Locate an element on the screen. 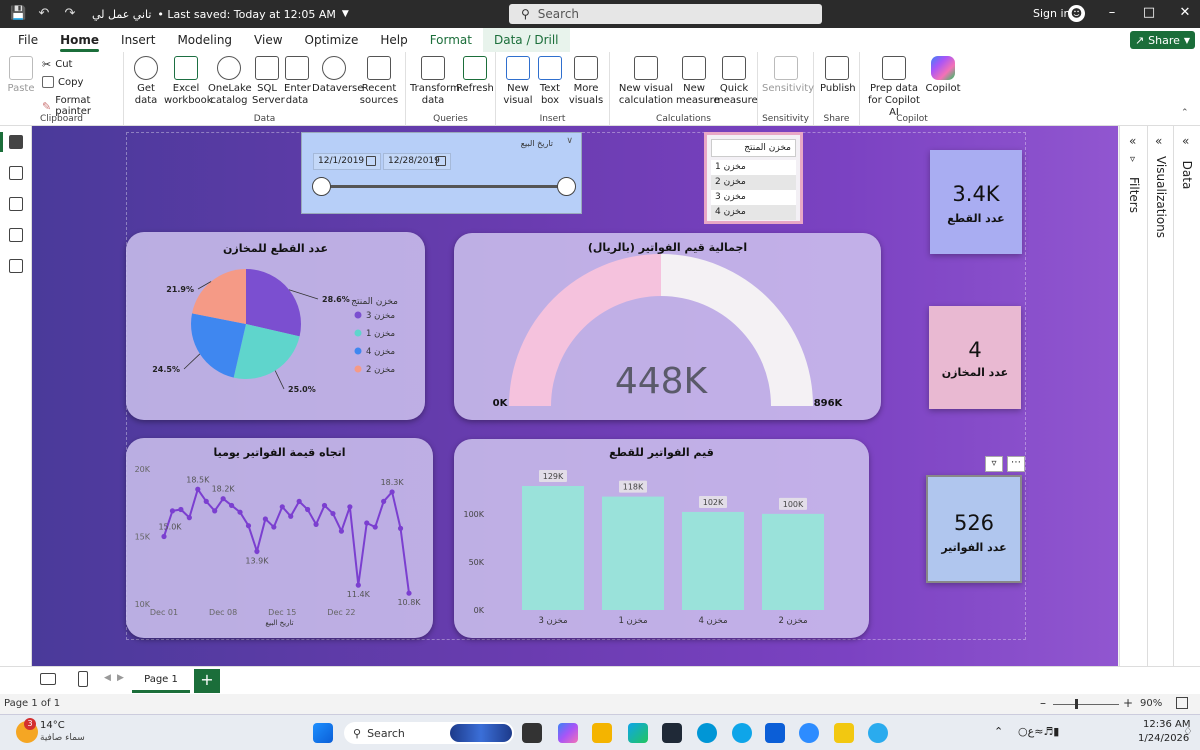  data-pane: « Data is located at coordinates (1186, 396).